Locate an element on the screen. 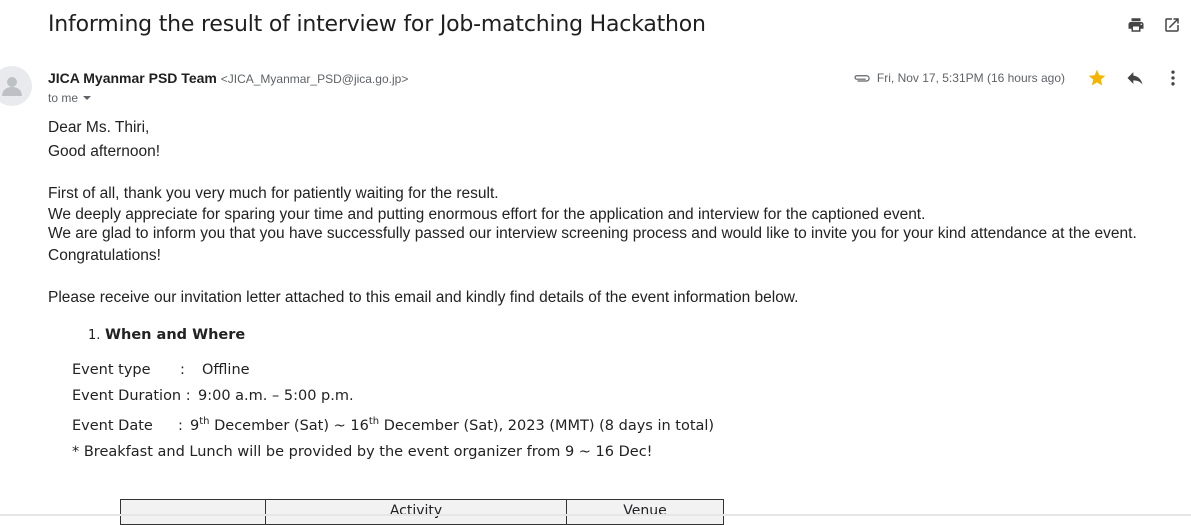  more-vert-icon is located at coordinates (1173, 78).